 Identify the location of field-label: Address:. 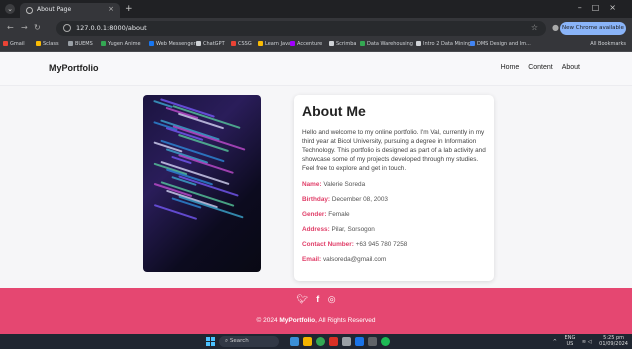
(316, 229).